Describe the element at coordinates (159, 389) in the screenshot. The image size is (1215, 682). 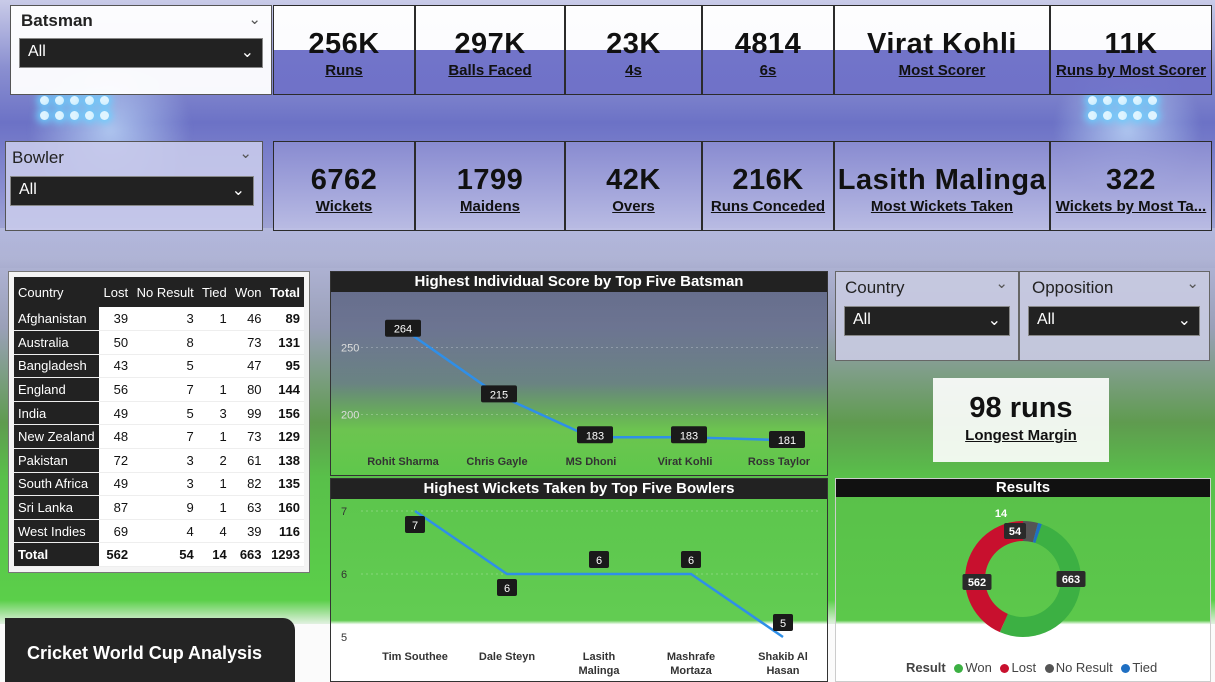
I see `table-row: England 56 7 1 80 144` at that location.